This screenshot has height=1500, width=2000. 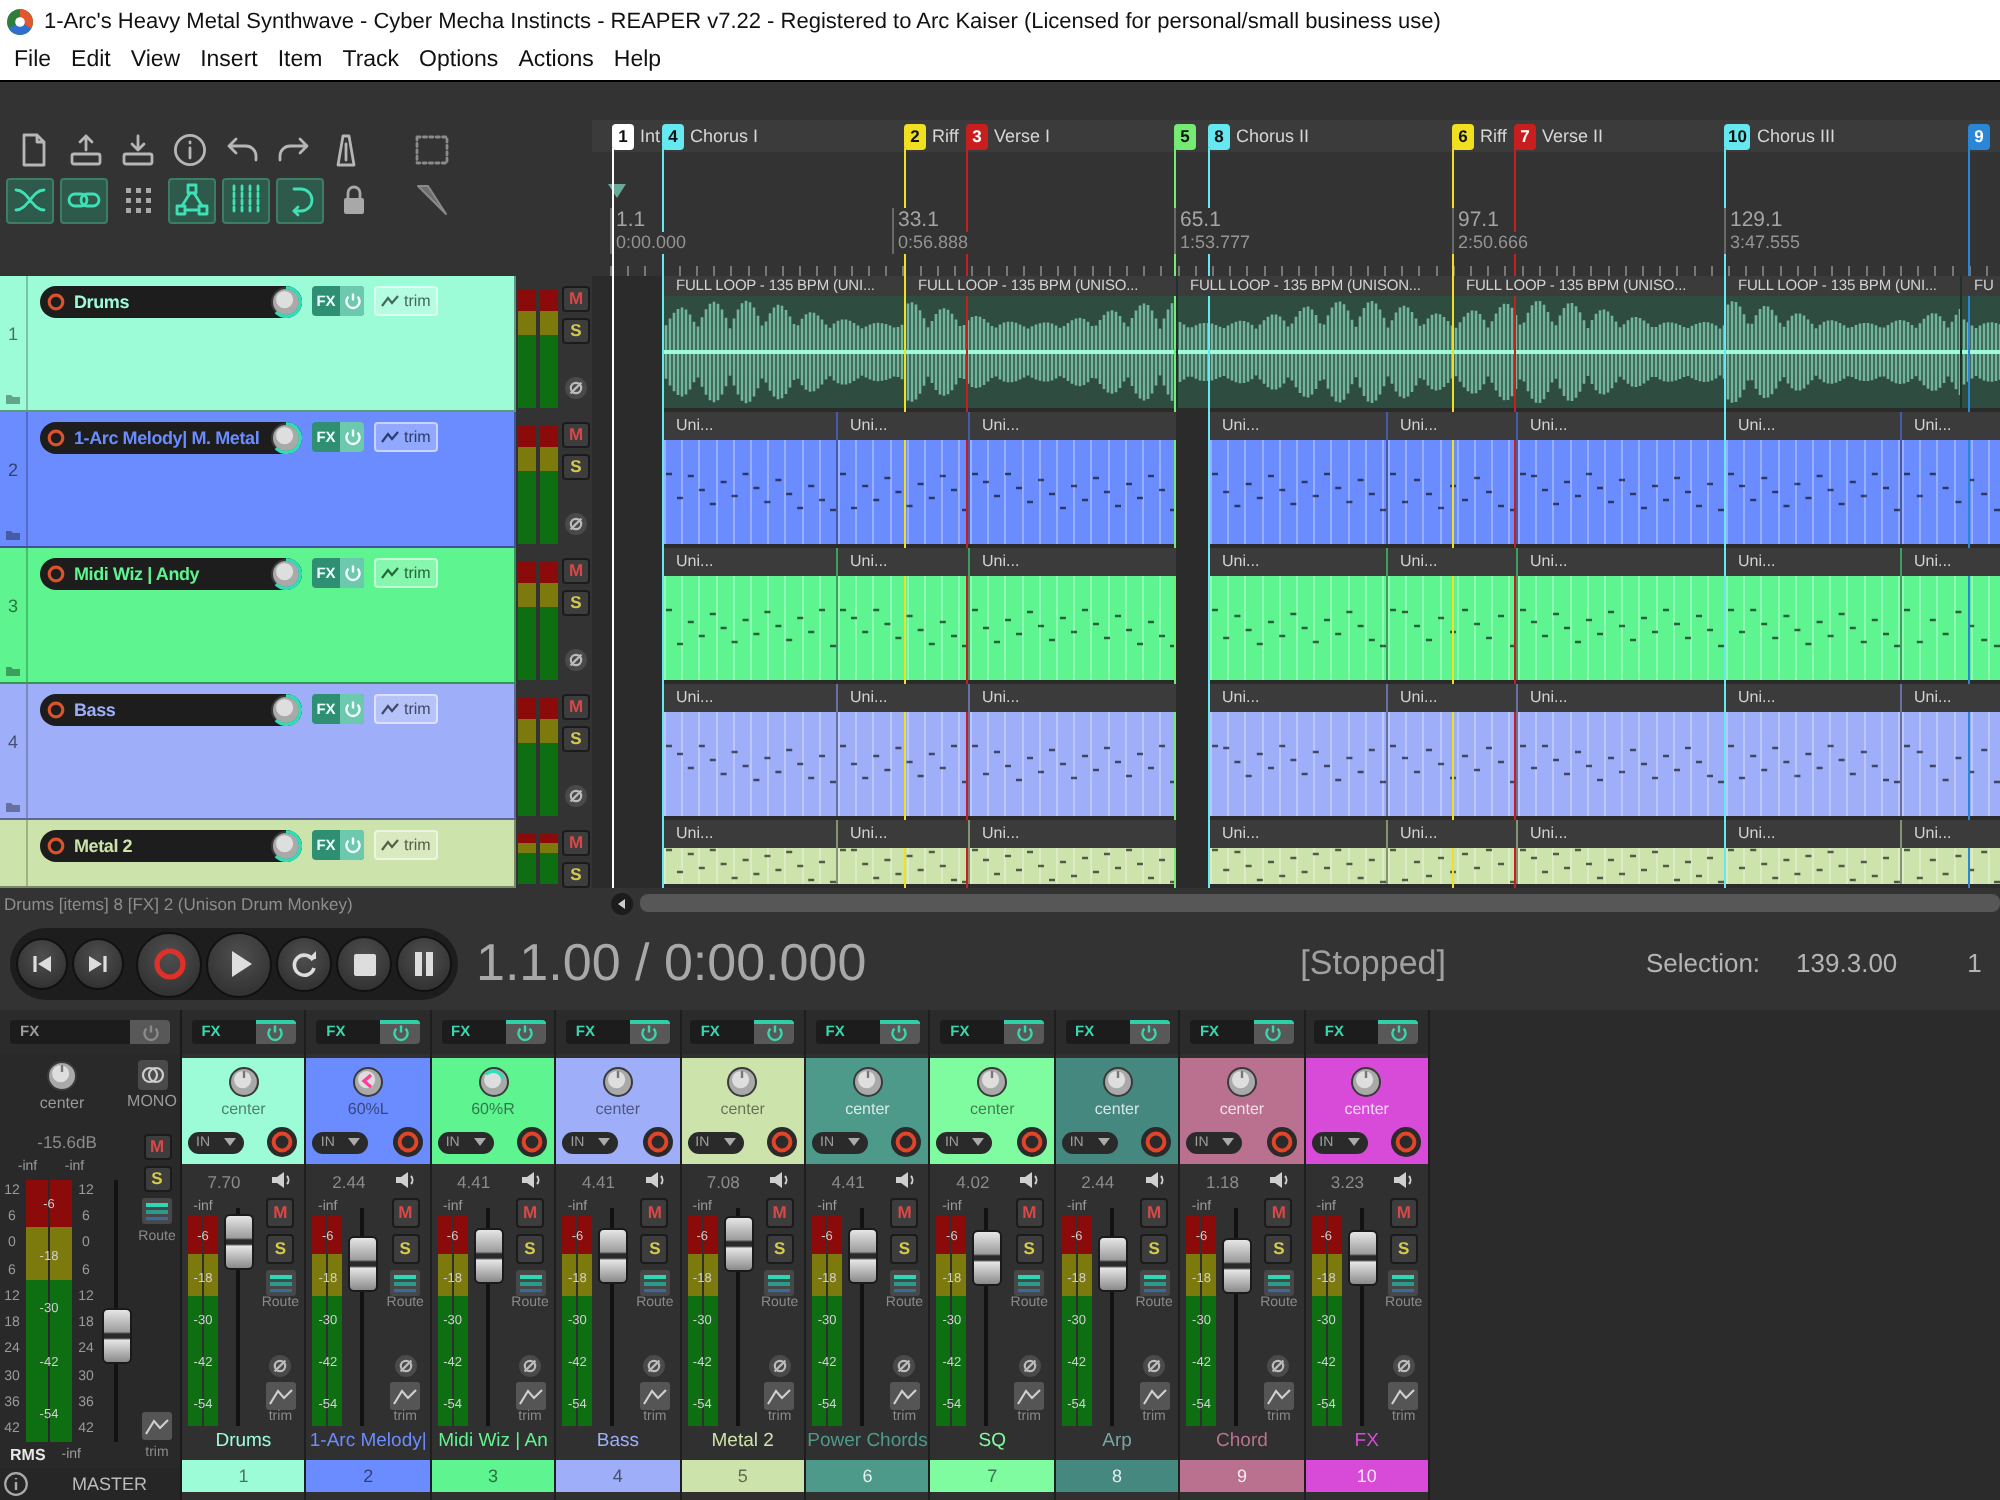 What do you see at coordinates (1737, 136) in the screenshot?
I see `marker-number: 10` at bounding box center [1737, 136].